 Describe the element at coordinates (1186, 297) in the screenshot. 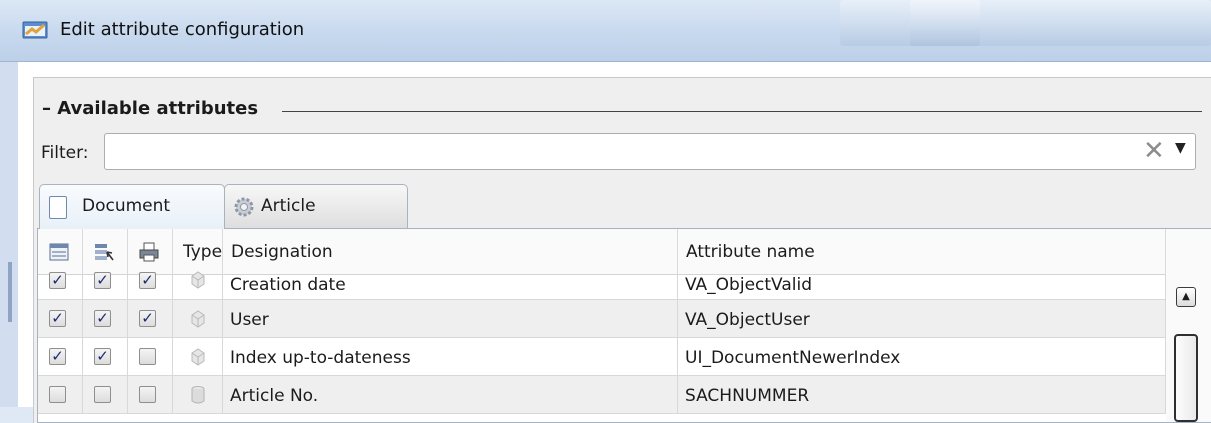

I see `scroll-up-arrow-icon: ▲` at that location.